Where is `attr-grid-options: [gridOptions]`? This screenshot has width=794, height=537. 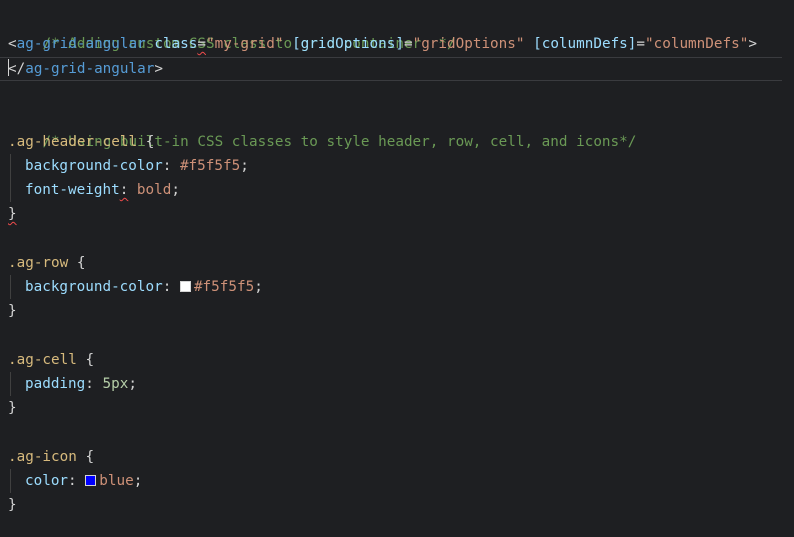
attr-grid-options: [gridOptions] is located at coordinates (348, 44).